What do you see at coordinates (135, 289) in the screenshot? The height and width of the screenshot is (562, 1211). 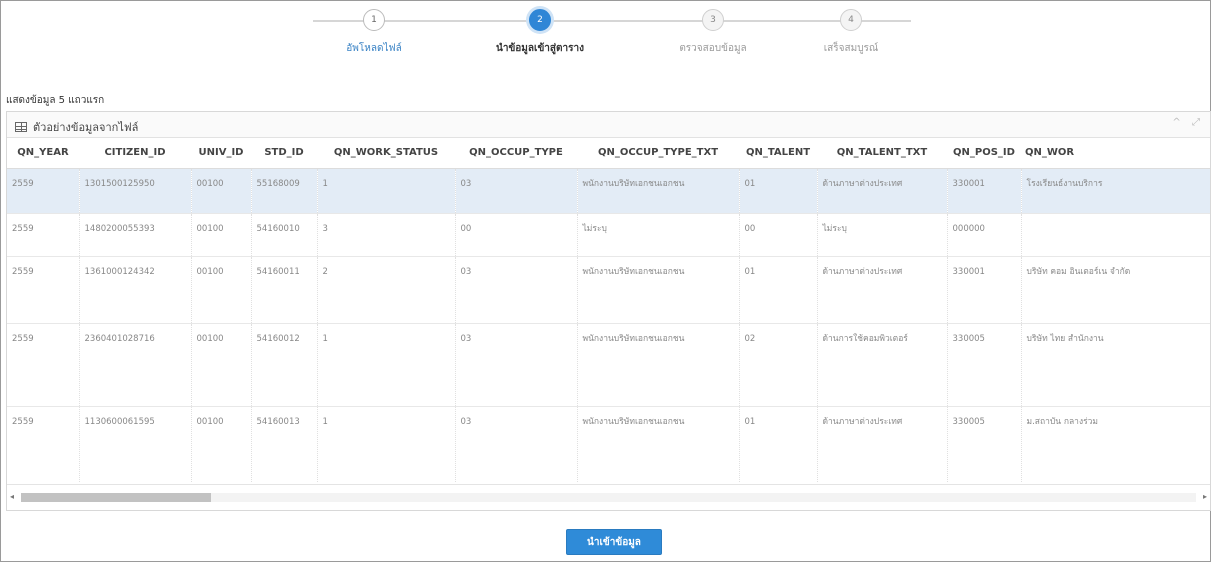 I see `table-cell: 1361000124342` at bounding box center [135, 289].